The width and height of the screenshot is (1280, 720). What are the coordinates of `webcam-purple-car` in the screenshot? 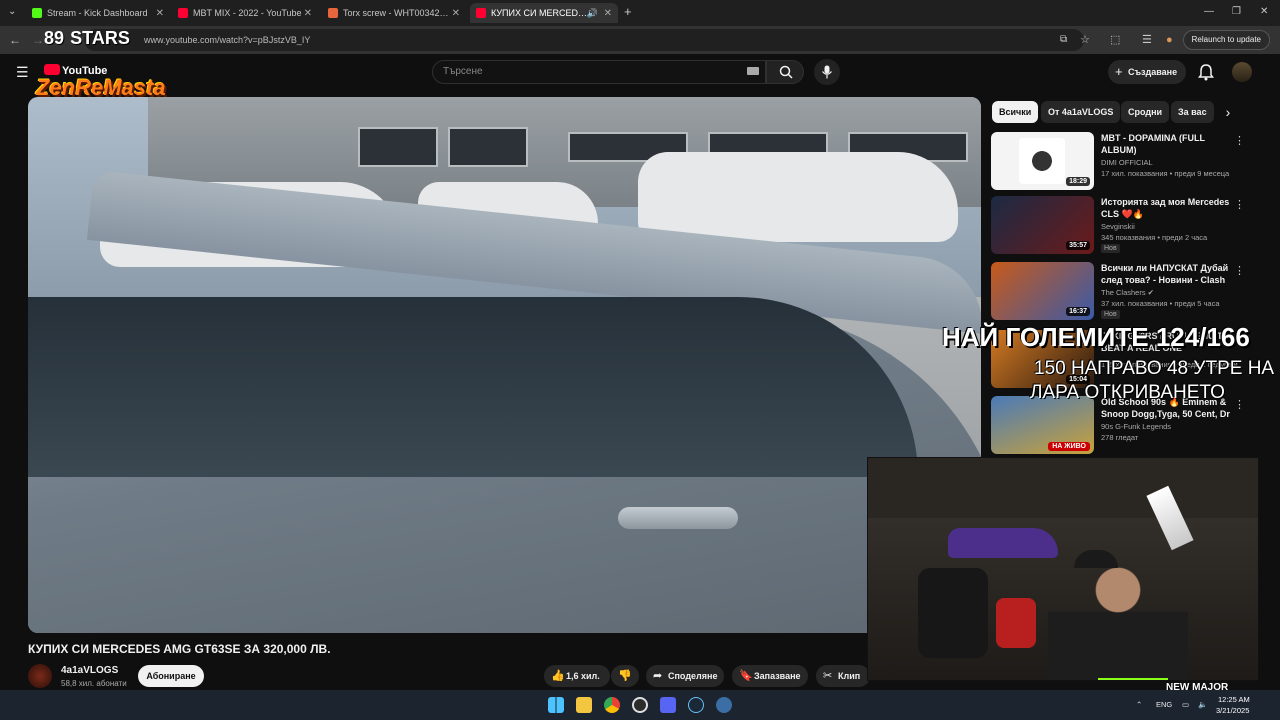 It's located at (1003, 543).